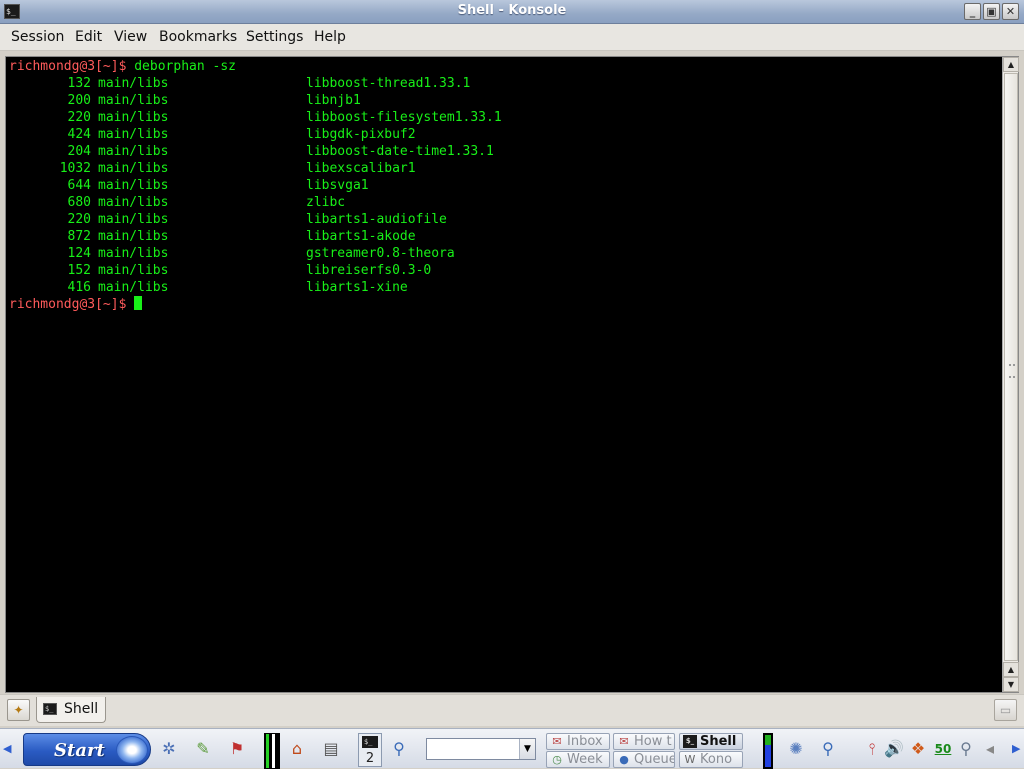 The width and height of the screenshot is (1024, 769). What do you see at coordinates (872, 749) in the screenshot?
I see `signal-icon: ⫯` at bounding box center [872, 749].